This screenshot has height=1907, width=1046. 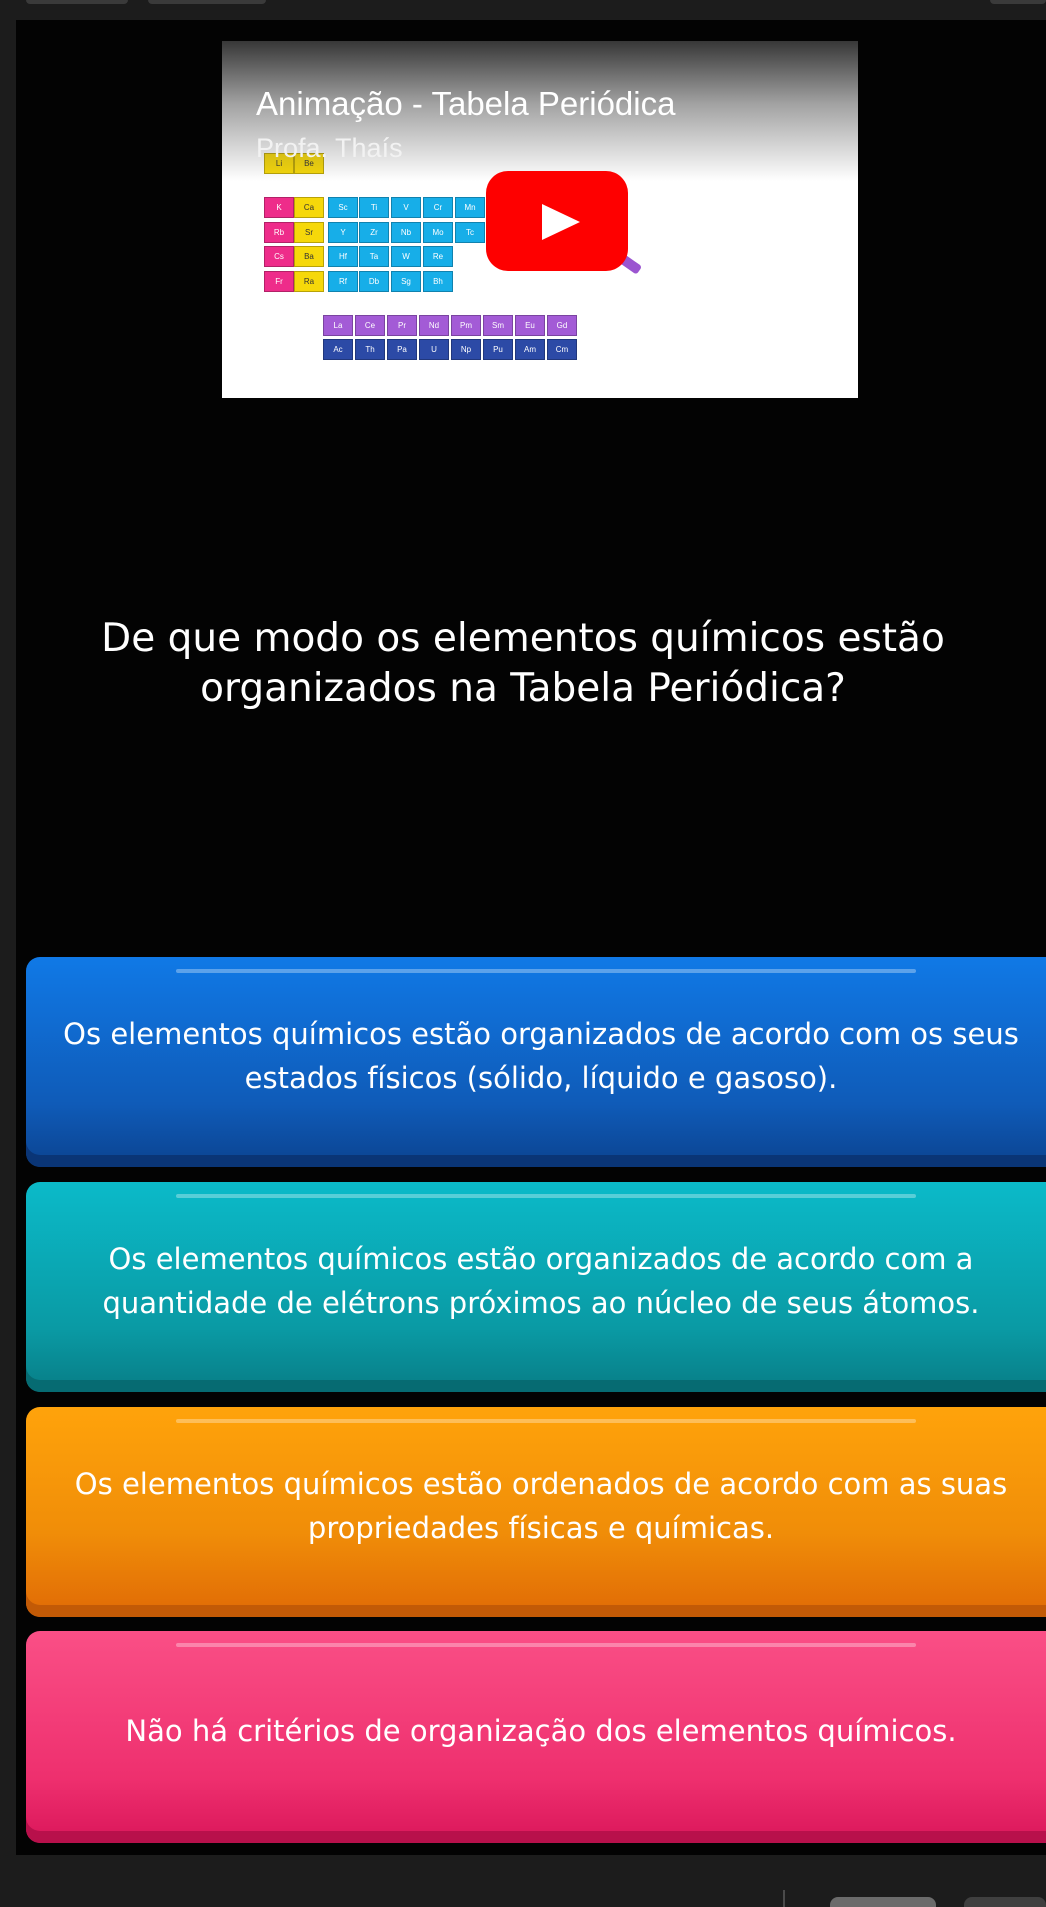 What do you see at coordinates (530, 349) in the screenshot?
I see `actinide-cell: Am` at bounding box center [530, 349].